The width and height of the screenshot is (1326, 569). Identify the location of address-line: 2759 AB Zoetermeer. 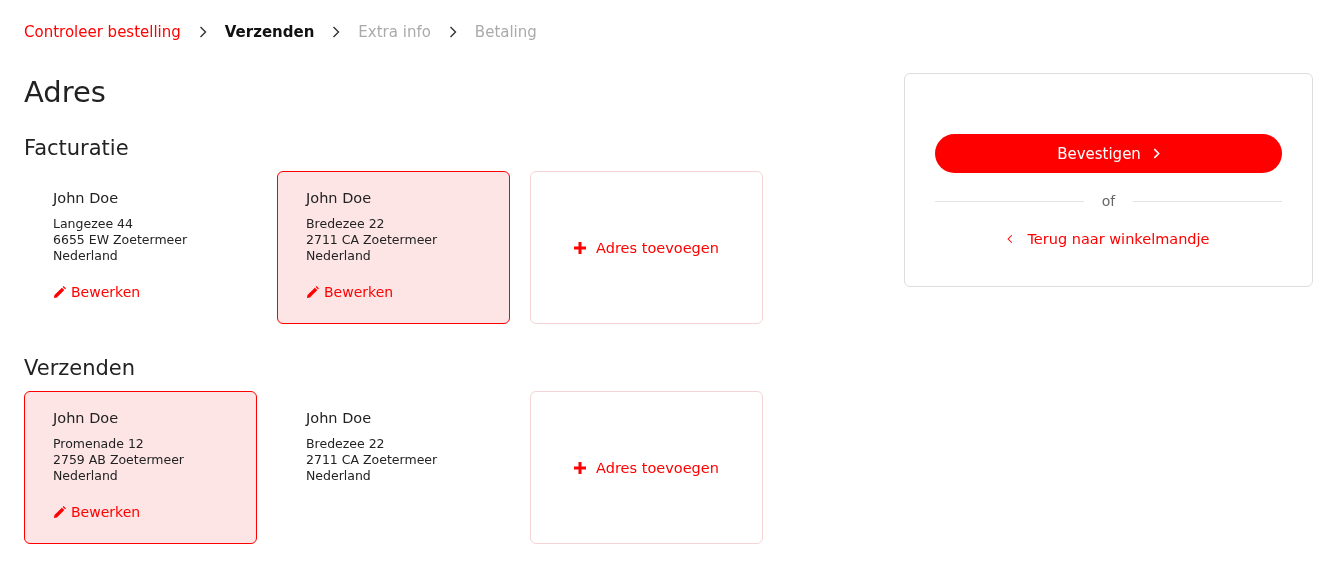
(119, 460).